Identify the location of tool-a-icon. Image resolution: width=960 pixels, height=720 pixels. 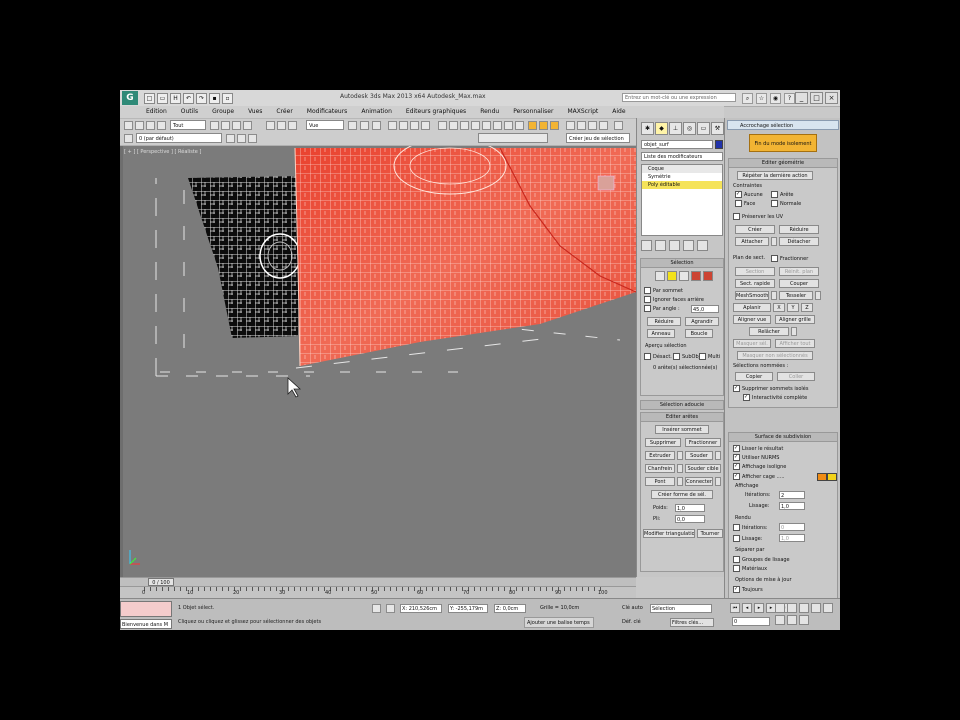
(570, 125).